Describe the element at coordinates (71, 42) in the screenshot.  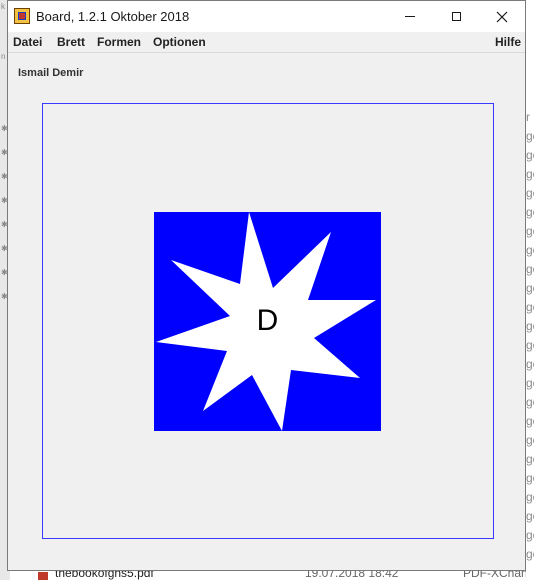
I see `menu-brett: Brett` at that location.